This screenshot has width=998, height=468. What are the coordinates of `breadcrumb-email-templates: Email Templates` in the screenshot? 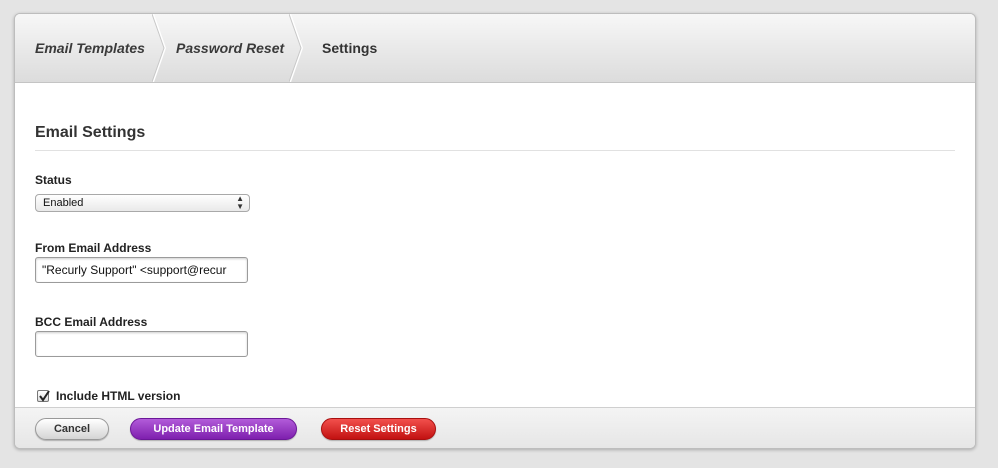 It's located at (90, 48).